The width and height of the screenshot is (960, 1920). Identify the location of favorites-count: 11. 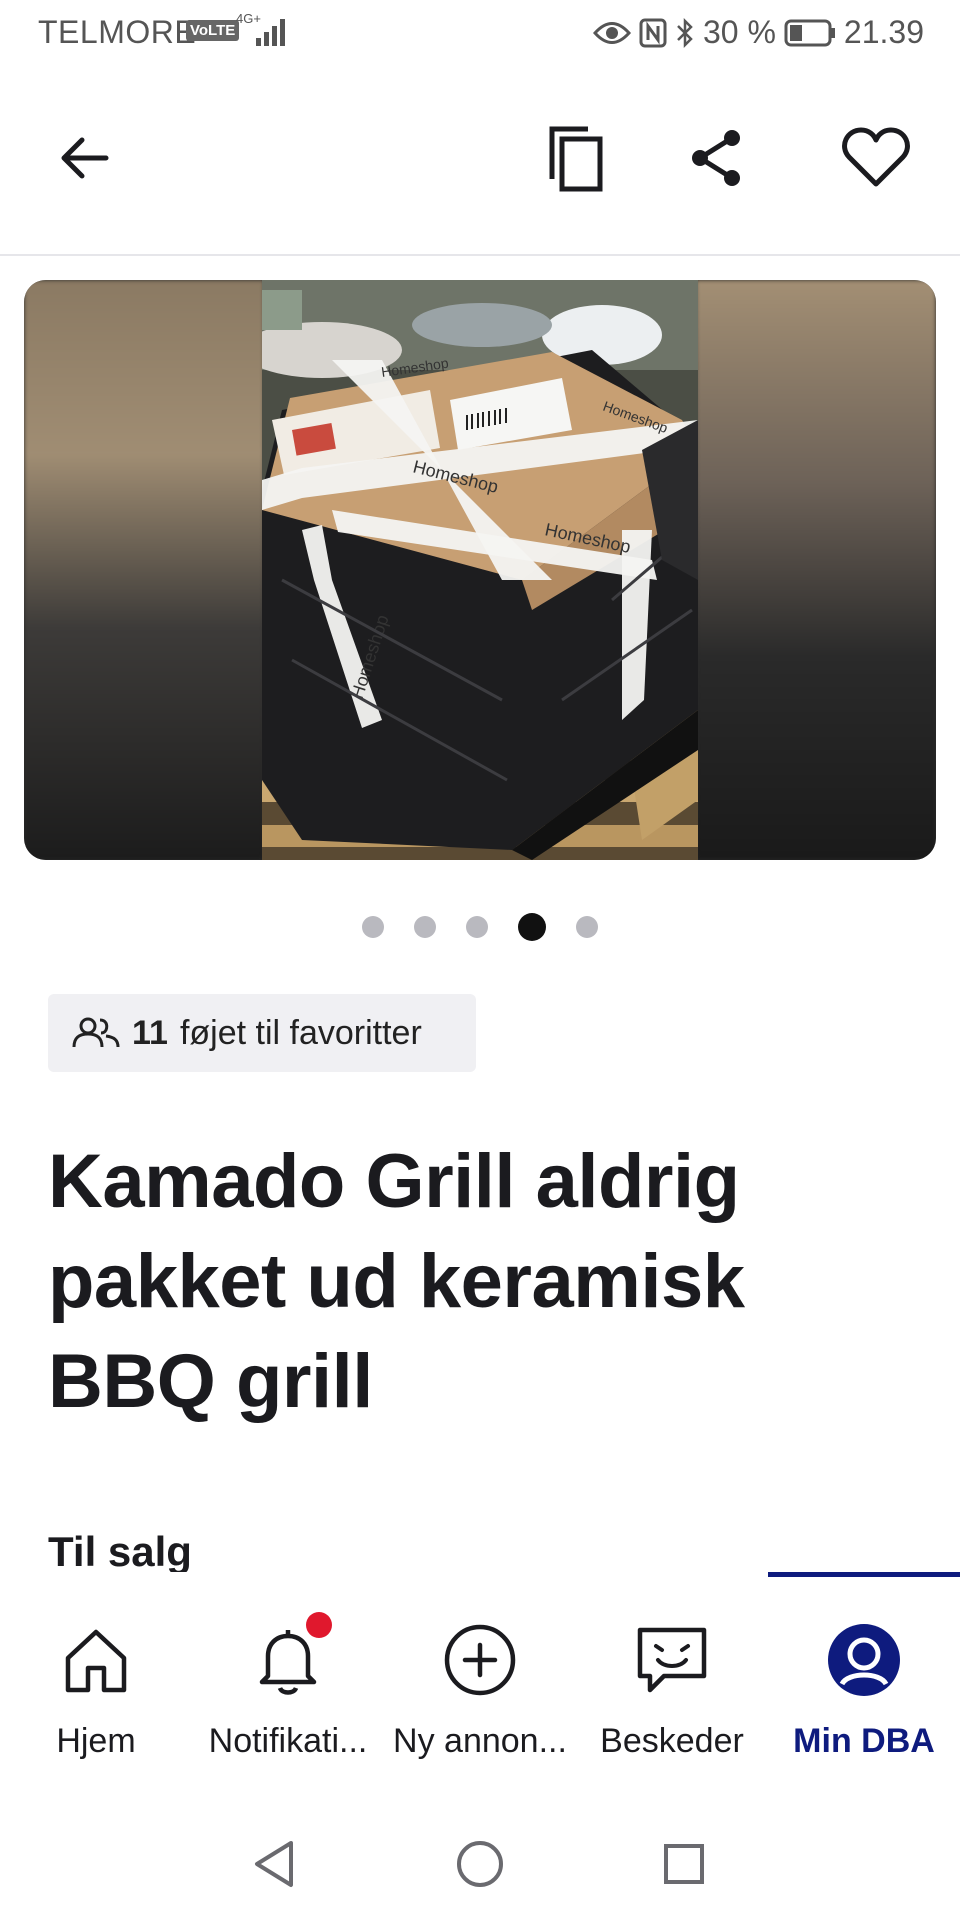
(150, 1032).